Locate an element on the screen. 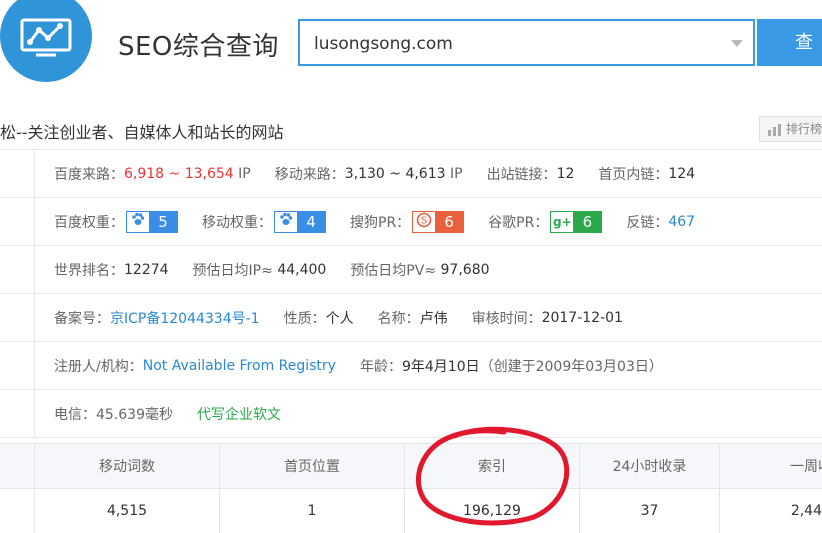 The image size is (822, 533). stats-value-cell: 2,44 is located at coordinates (770, 511).